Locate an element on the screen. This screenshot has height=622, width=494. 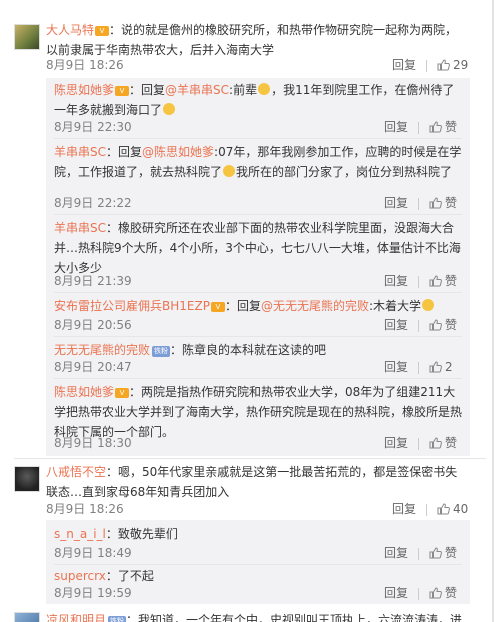
reply-time: 8月9日 18:30 is located at coordinates (93, 443).